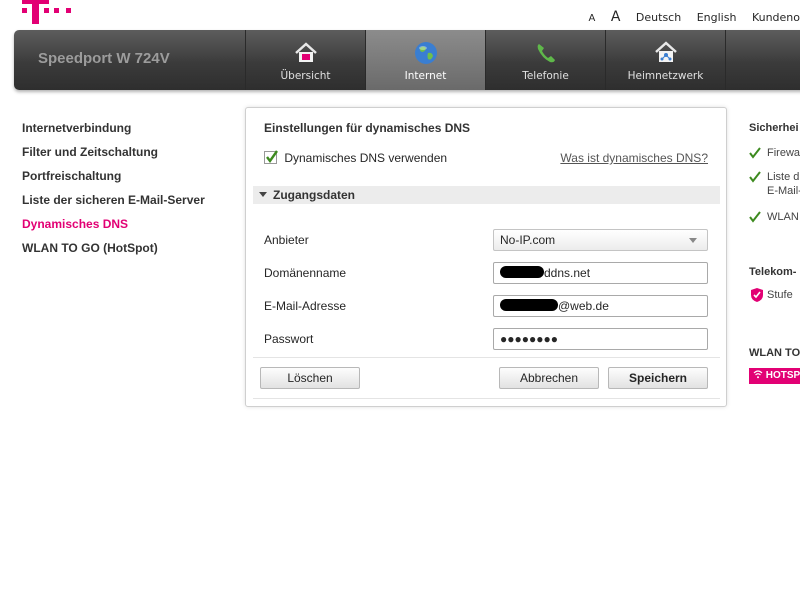 The width and height of the screenshot is (800, 600). What do you see at coordinates (104, 58) in the screenshot?
I see `product-name: Speedport W 724V` at bounding box center [104, 58].